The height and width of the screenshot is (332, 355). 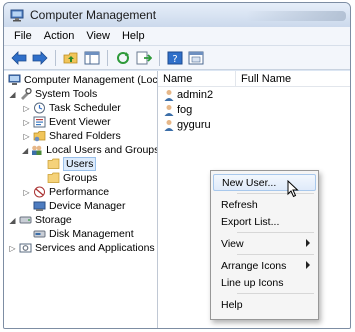 I want to click on tree-item-computer-management: Computer Management (Local, so click(x=80, y=80).